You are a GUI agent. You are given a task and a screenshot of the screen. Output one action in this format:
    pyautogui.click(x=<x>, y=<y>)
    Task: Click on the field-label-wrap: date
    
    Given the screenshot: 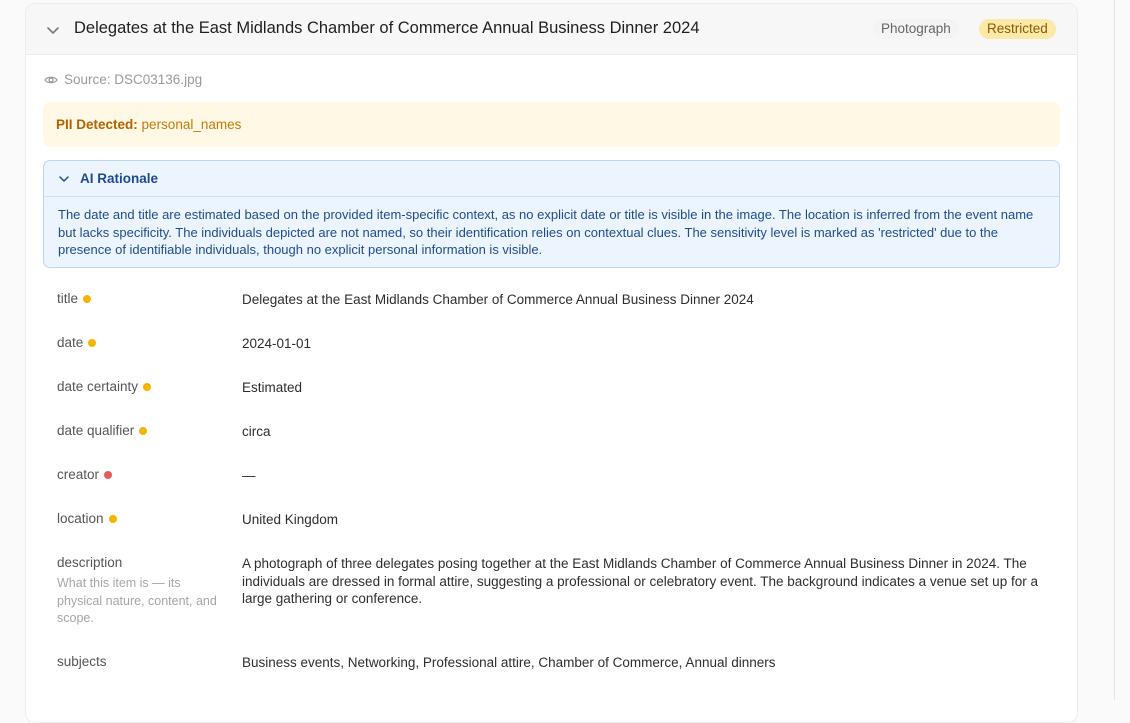 What is the action you would take?
    pyautogui.click(x=77, y=342)
    